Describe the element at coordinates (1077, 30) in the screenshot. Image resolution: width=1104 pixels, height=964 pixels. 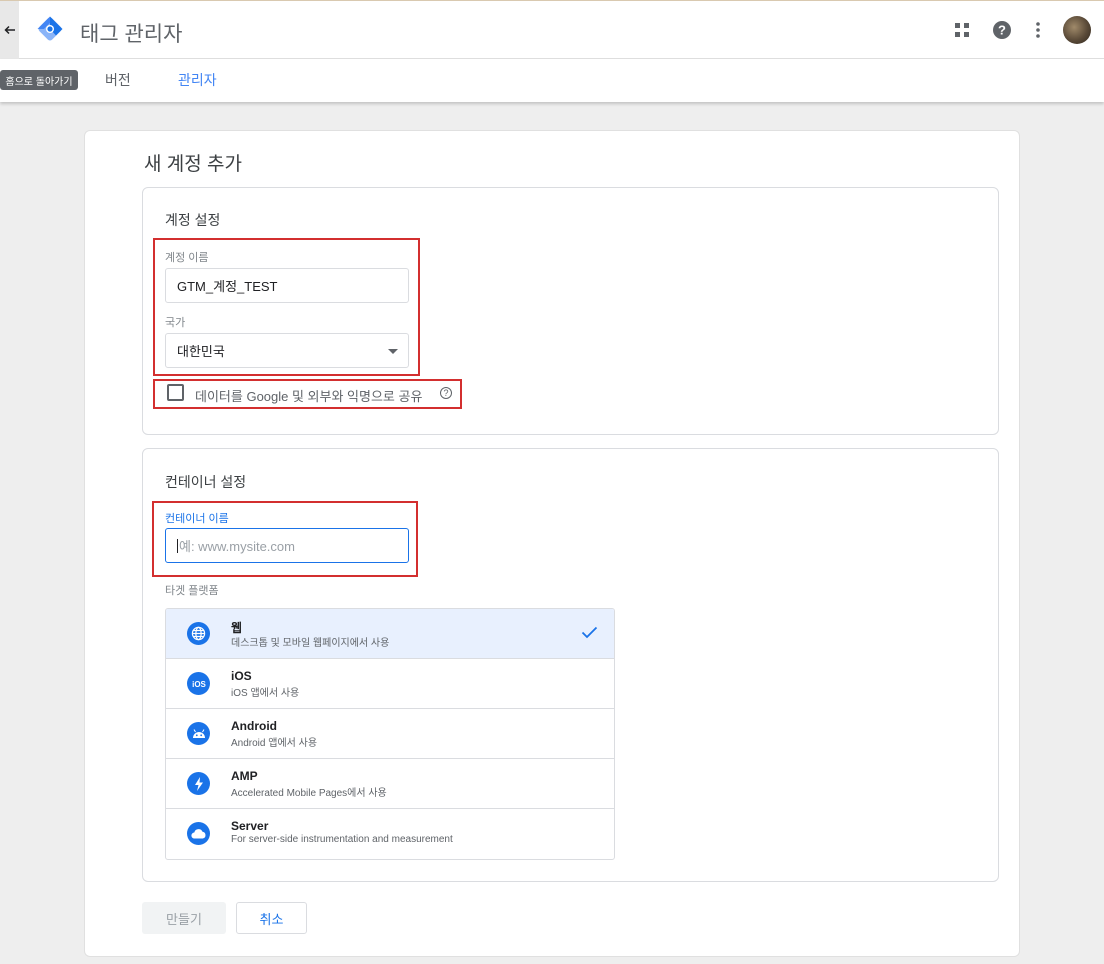
I see `avatar` at that location.